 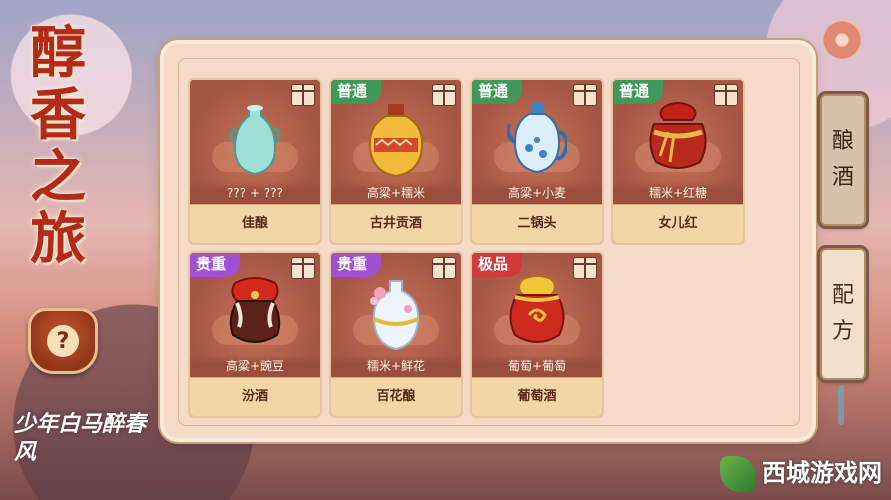 I want to click on recipe-name: 古井贡酒, so click(x=396, y=223).